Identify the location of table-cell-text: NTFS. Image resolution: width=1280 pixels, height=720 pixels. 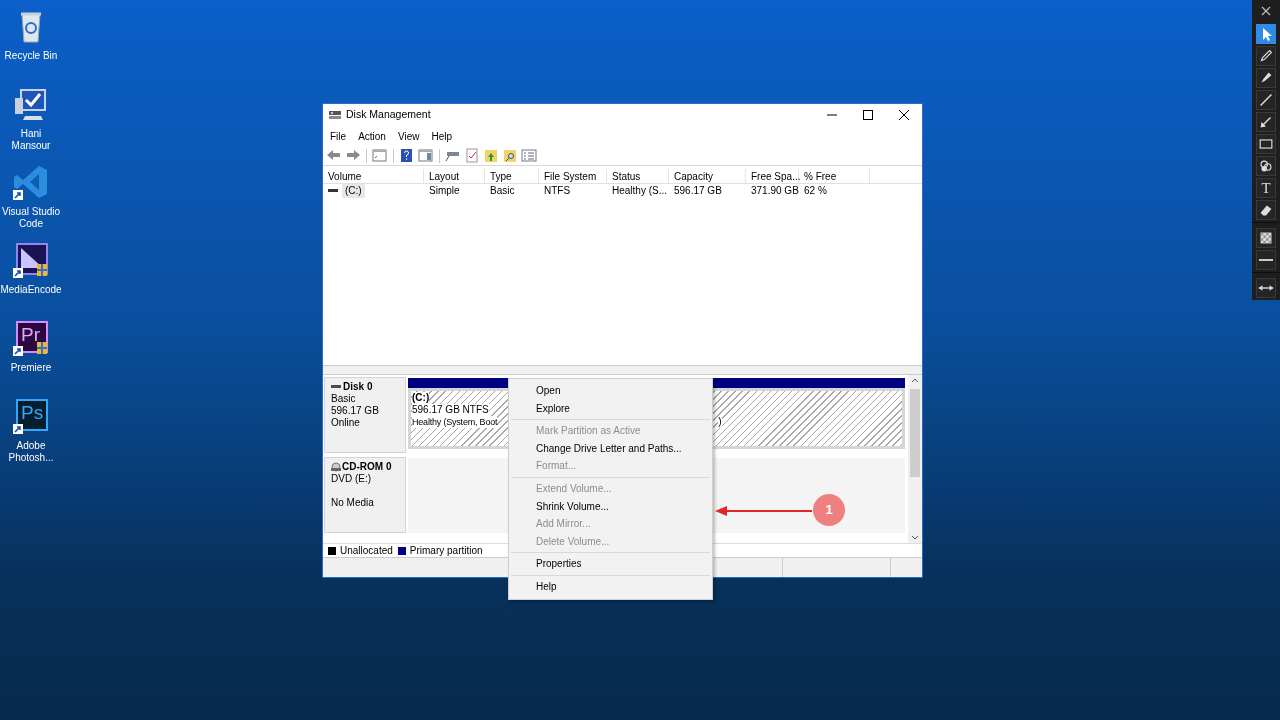
(557, 191).